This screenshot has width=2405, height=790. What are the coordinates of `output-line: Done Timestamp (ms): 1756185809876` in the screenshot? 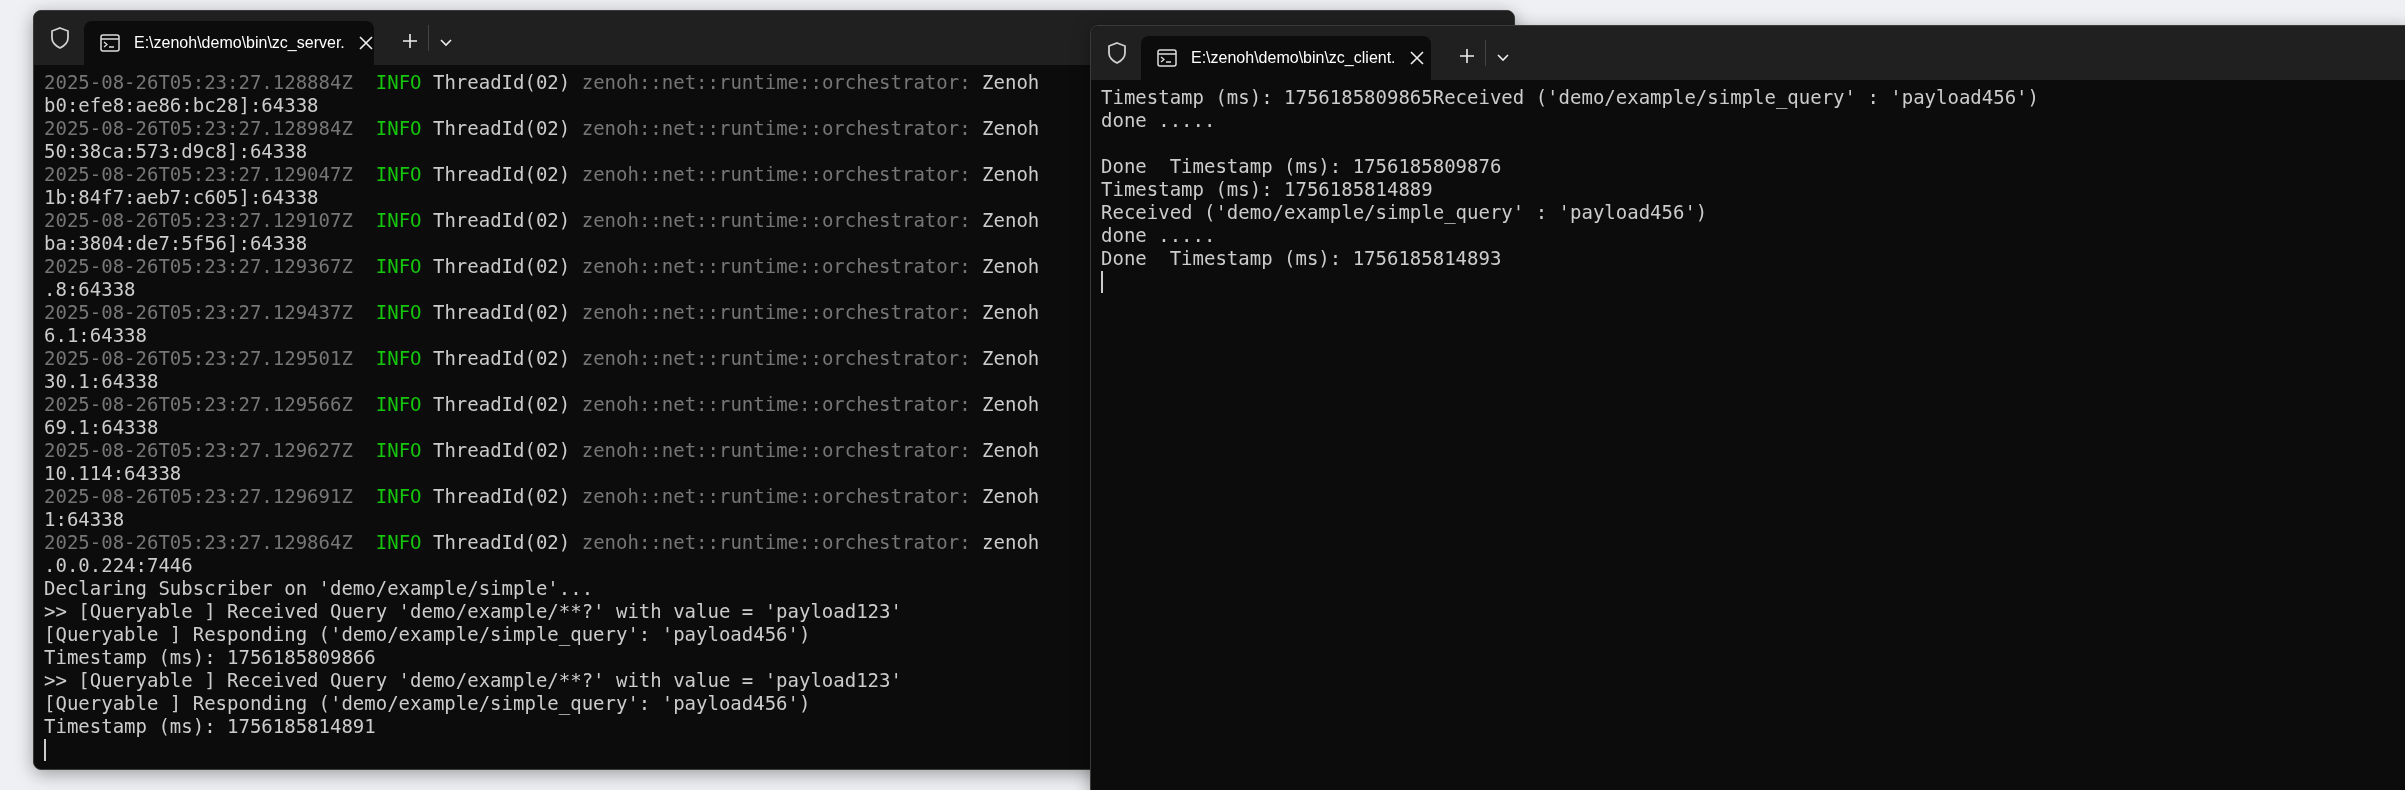 It's located at (1301, 166).